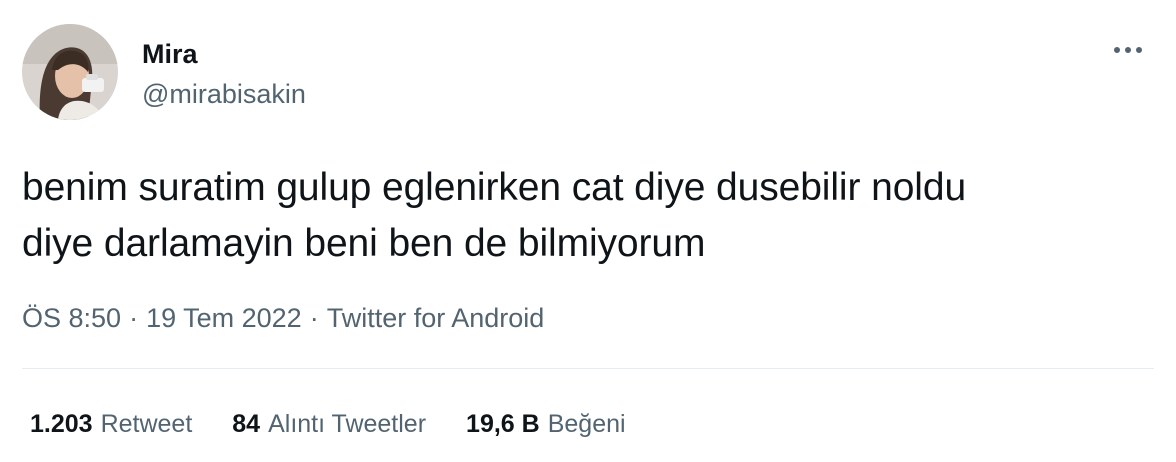 This screenshot has width=1176, height=462. I want to click on more-horizontal-icon, so click(1128, 50).